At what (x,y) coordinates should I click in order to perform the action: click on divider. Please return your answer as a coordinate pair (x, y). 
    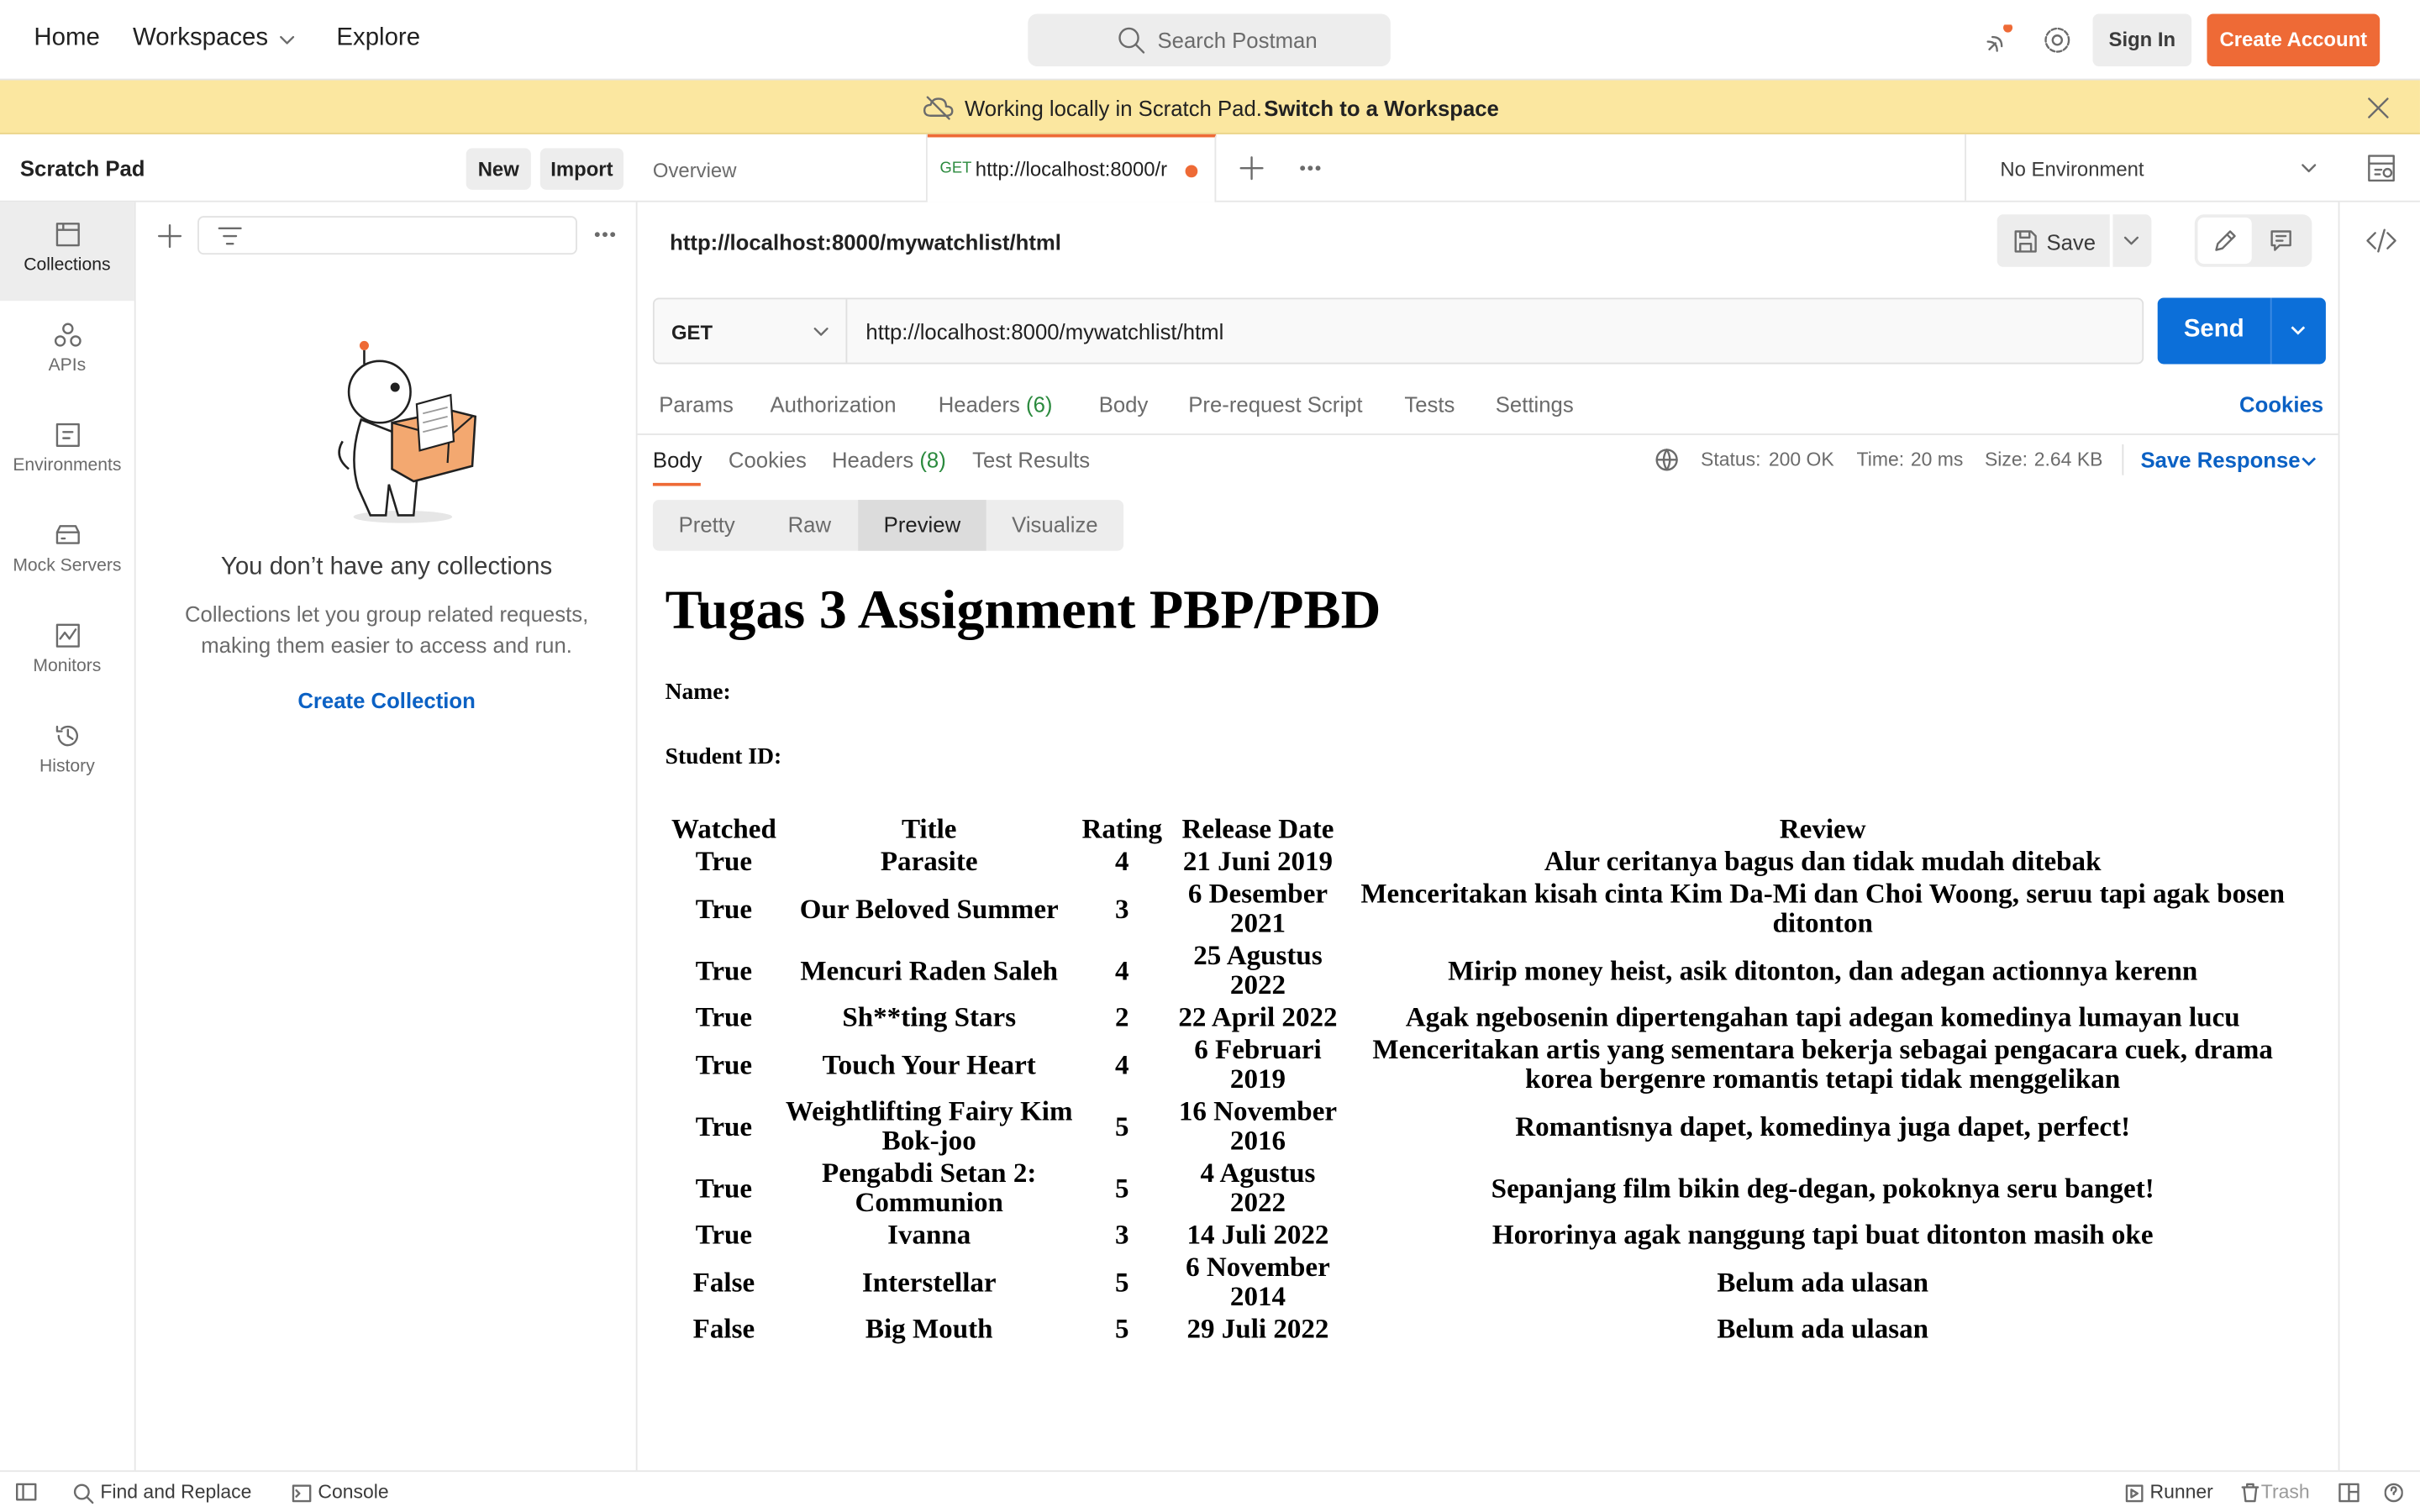
    Looking at the image, I should click on (2123, 459).